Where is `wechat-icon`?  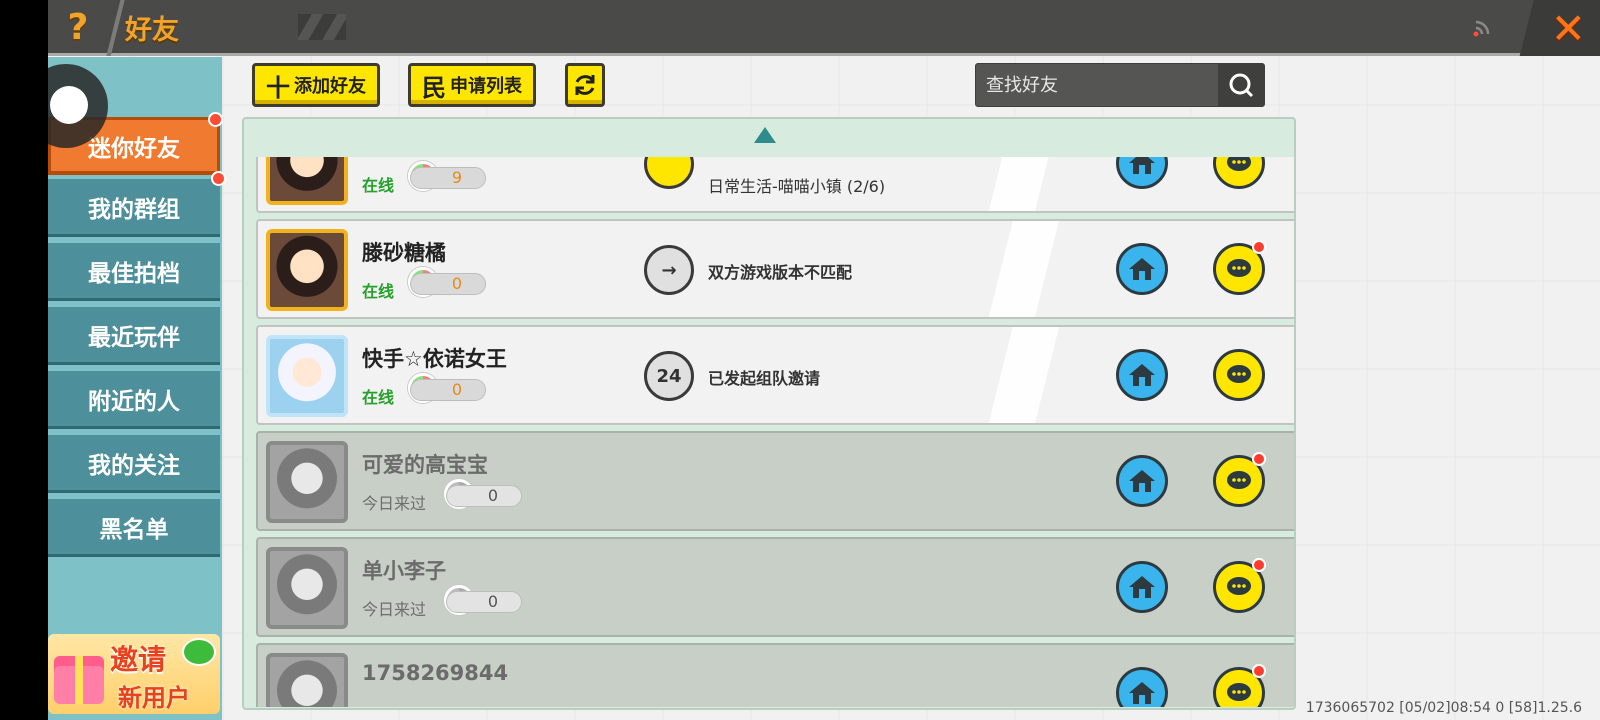 wechat-icon is located at coordinates (199, 652).